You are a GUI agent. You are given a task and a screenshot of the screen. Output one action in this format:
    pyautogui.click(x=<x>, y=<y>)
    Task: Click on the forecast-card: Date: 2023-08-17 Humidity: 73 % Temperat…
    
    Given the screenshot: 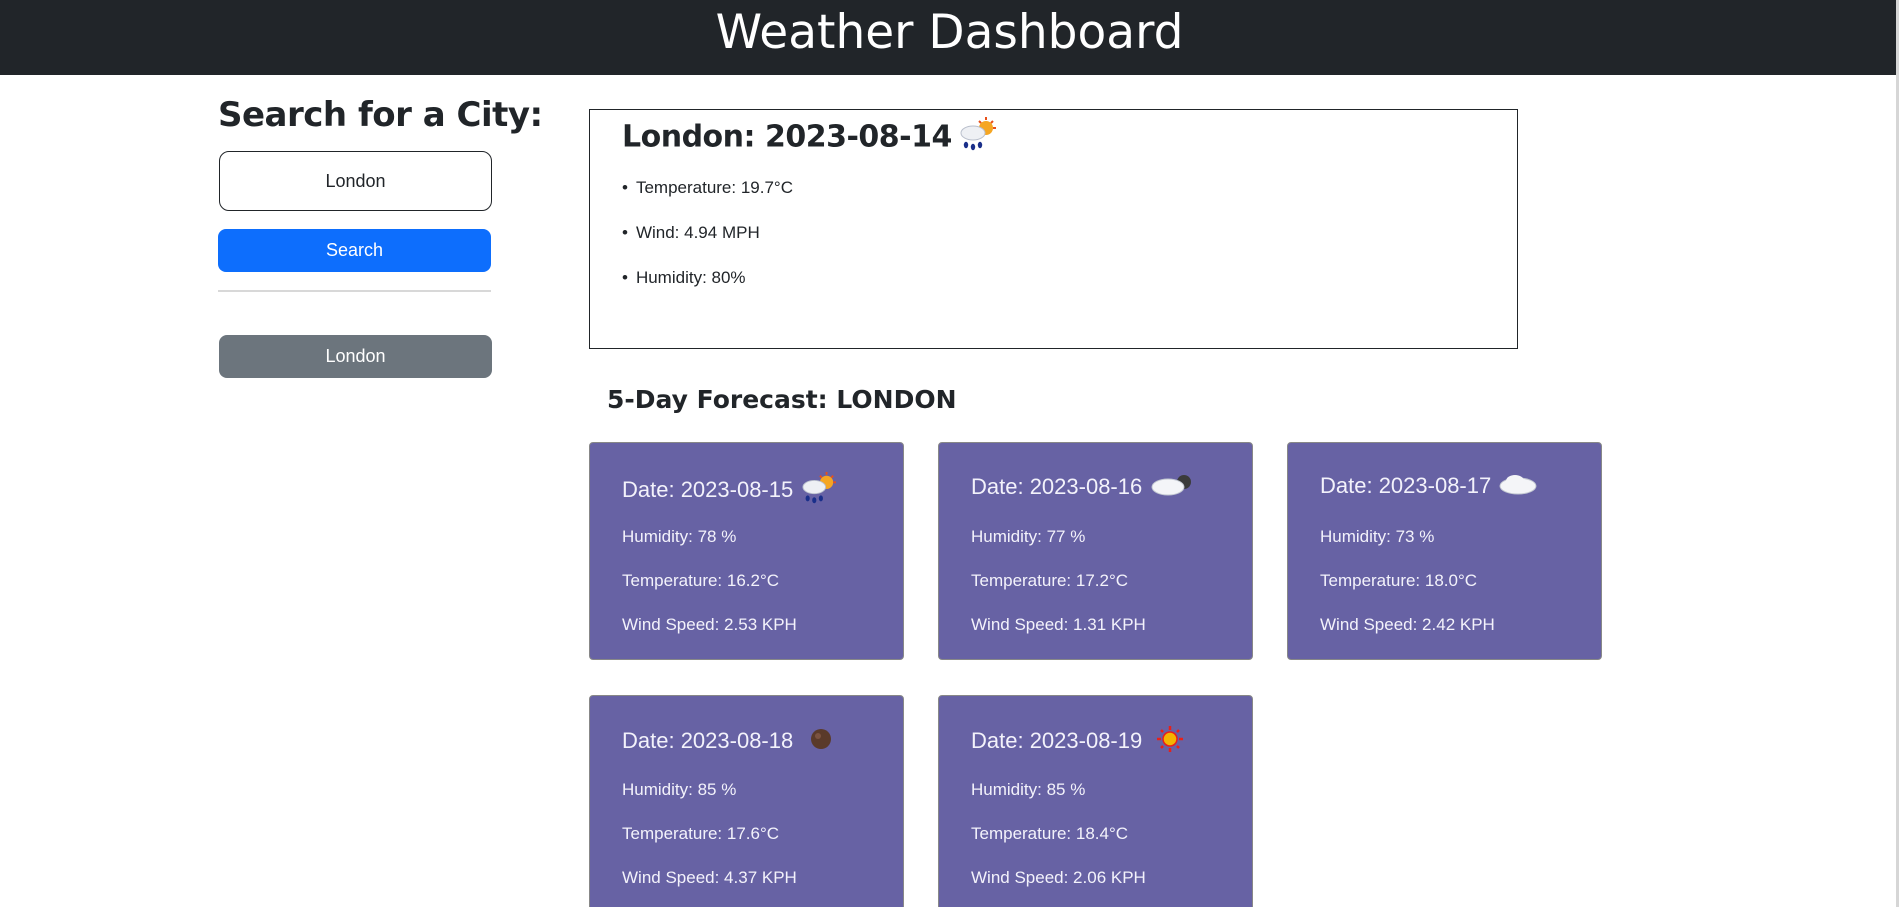 What is the action you would take?
    pyautogui.click(x=1444, y=551)
    